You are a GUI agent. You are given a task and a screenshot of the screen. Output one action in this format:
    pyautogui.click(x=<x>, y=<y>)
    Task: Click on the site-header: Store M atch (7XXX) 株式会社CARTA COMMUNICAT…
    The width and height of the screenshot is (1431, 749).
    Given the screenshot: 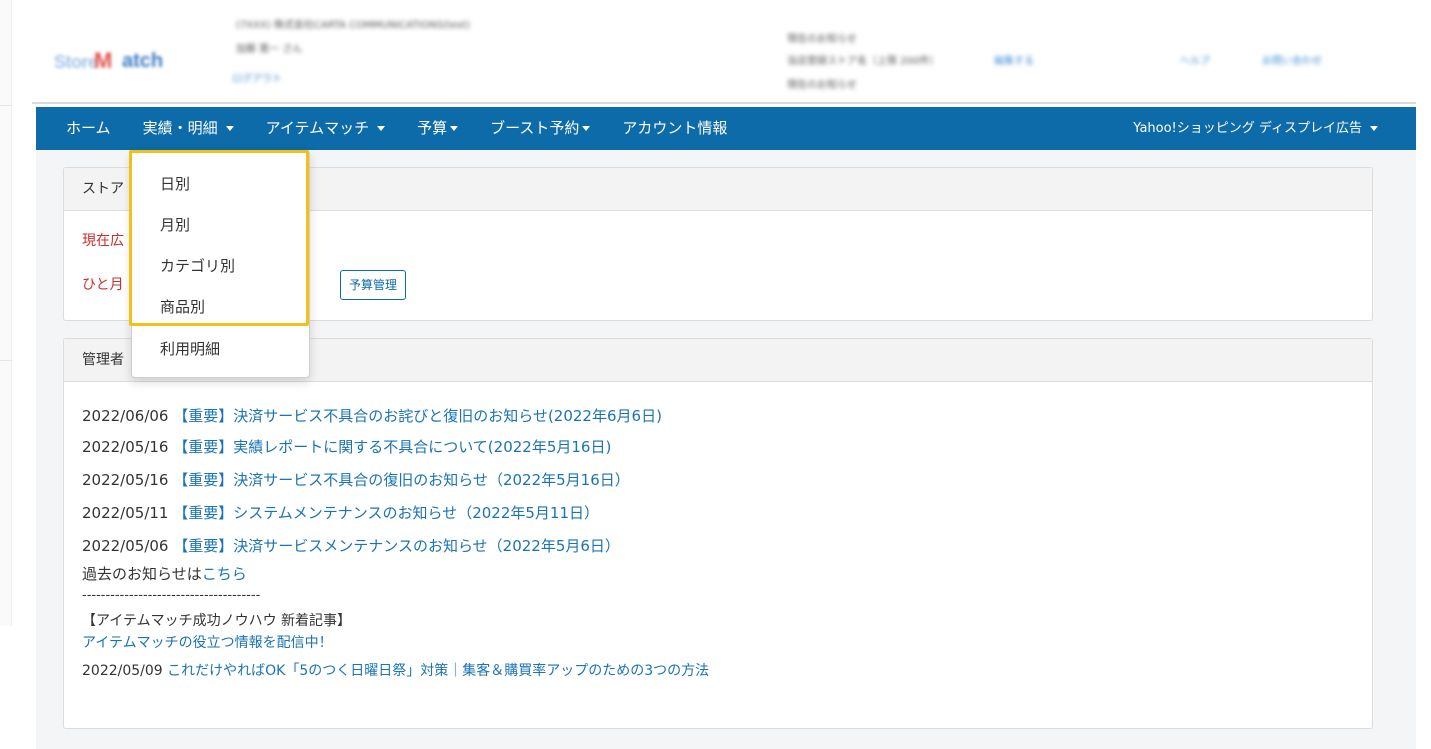 What is the action you would take?
    pyautogui.click(x=724, y=52)
    